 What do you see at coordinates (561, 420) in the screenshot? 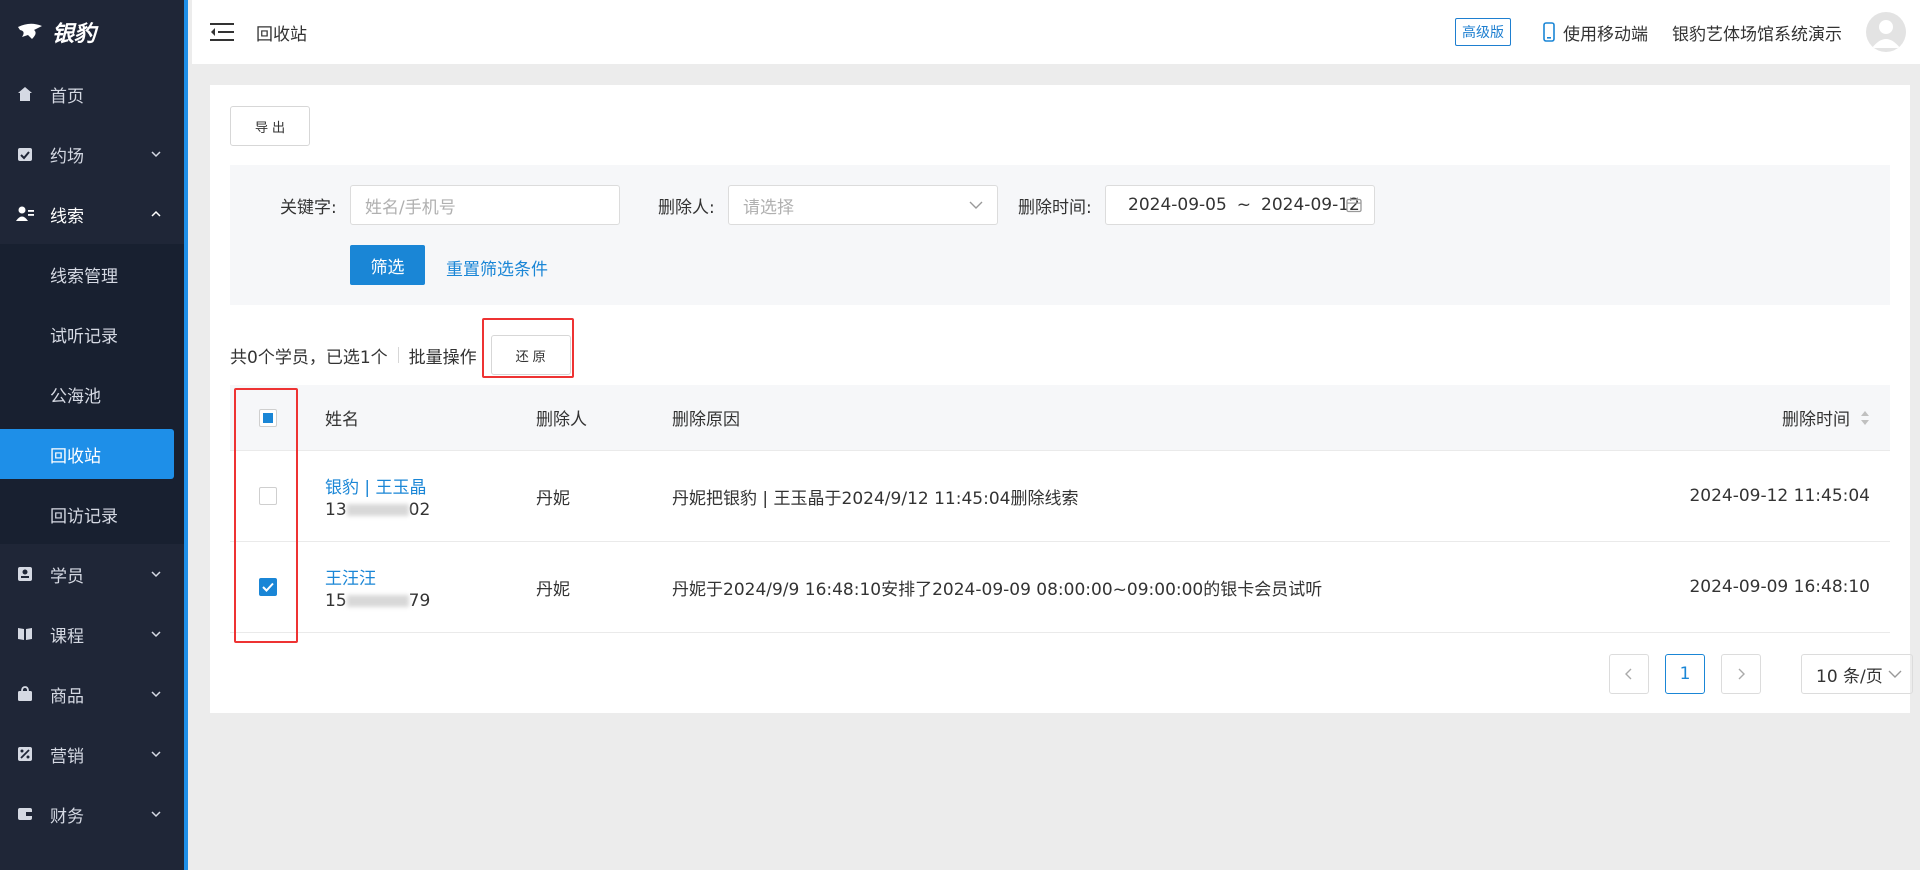
I see `column-header-deleter: 删除人` at bounding box center [561, 420].